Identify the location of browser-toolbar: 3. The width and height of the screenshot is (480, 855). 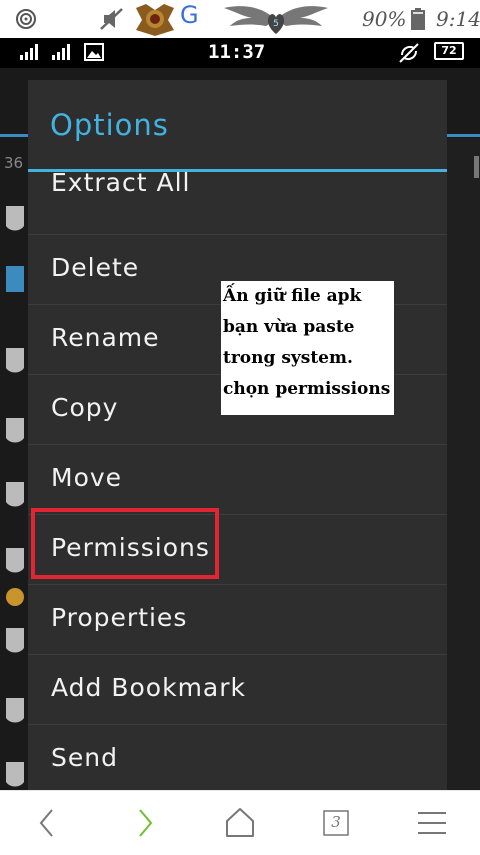
(240, 822).